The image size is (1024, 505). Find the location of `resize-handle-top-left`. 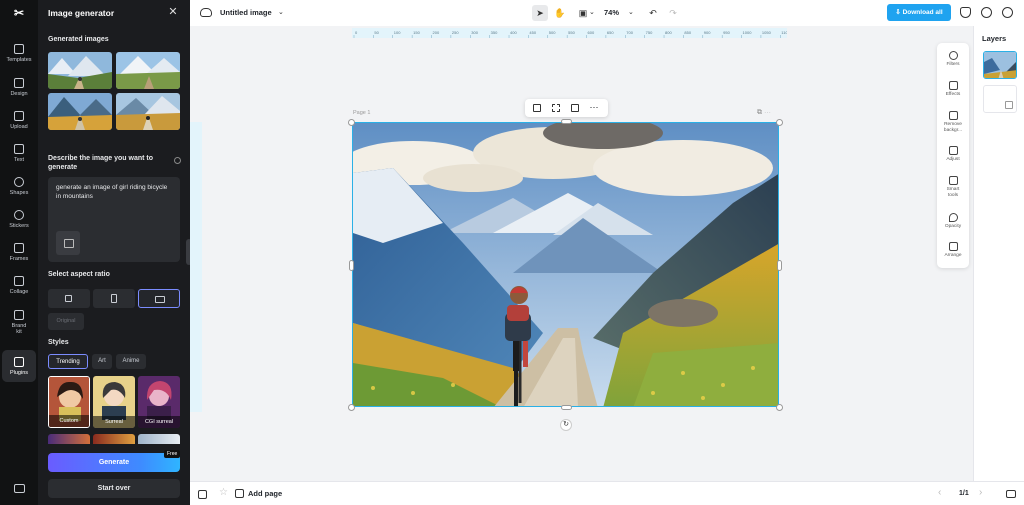

resize-handle-top-left is located at coordinates (351, 122).